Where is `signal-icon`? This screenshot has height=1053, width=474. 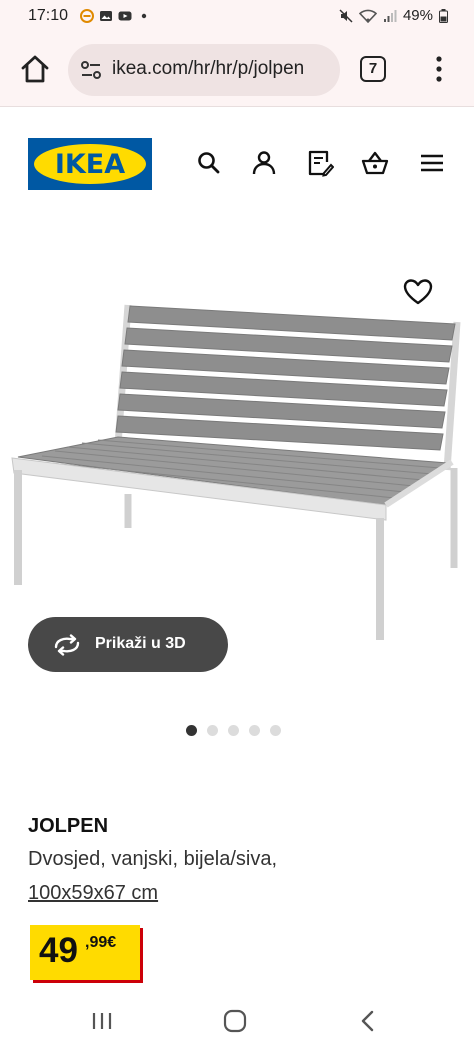
signal-icon is located at coordinates (390, 15).